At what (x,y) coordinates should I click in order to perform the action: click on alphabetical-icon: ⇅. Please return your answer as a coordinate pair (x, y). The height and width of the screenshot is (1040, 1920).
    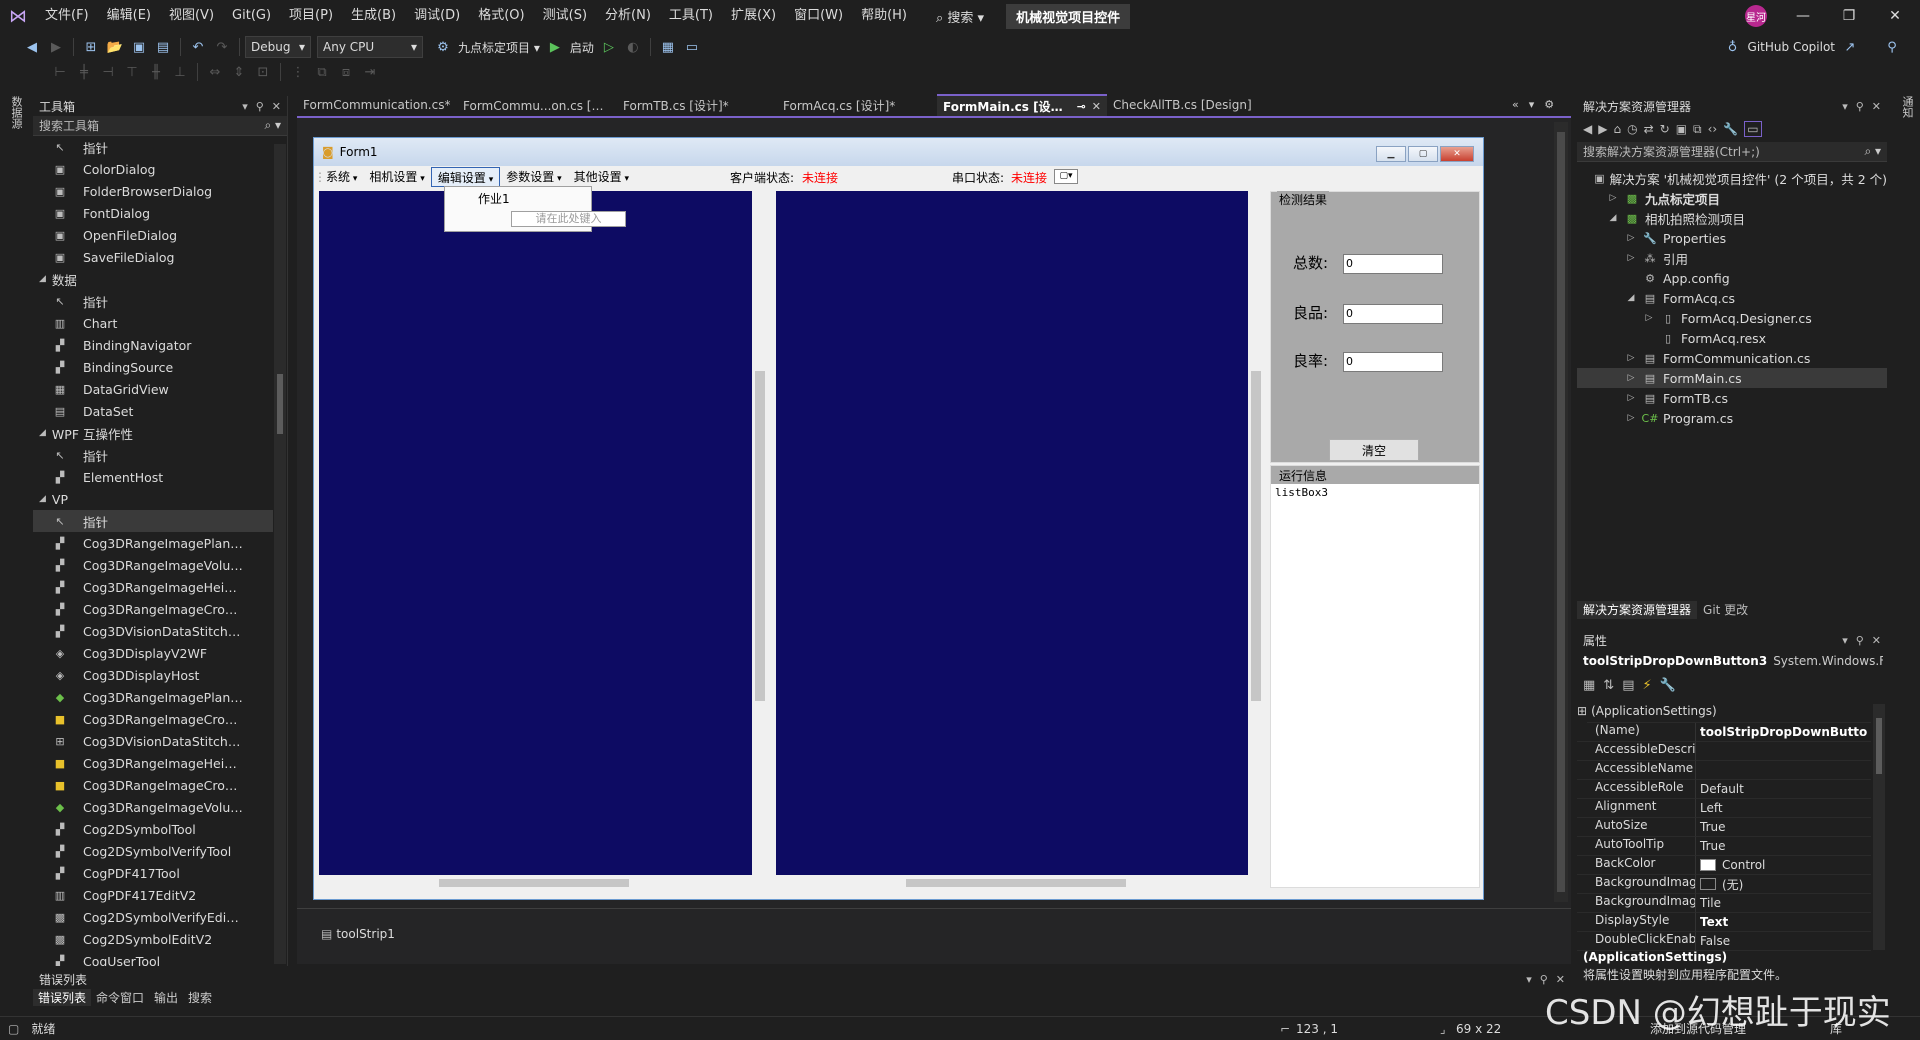
    Looking at the image, I should click on (1608, 685).